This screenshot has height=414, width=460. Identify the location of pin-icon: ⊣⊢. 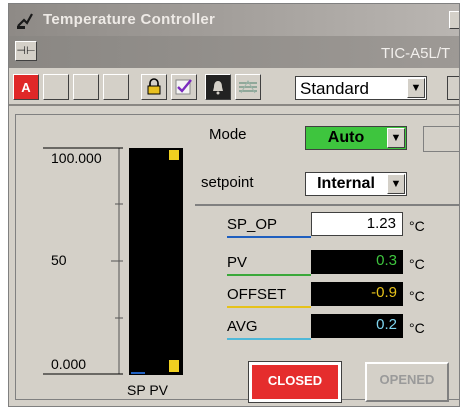
(26, 51).